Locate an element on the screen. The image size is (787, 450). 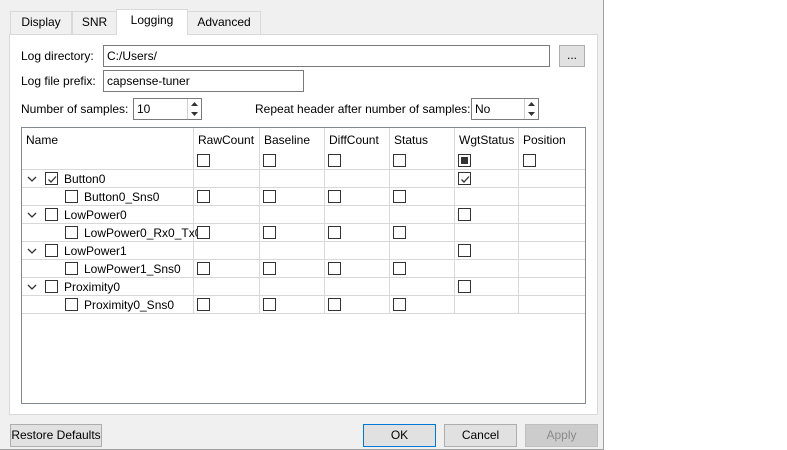
tab-logging: Logging is located at coordinates (152, 22).